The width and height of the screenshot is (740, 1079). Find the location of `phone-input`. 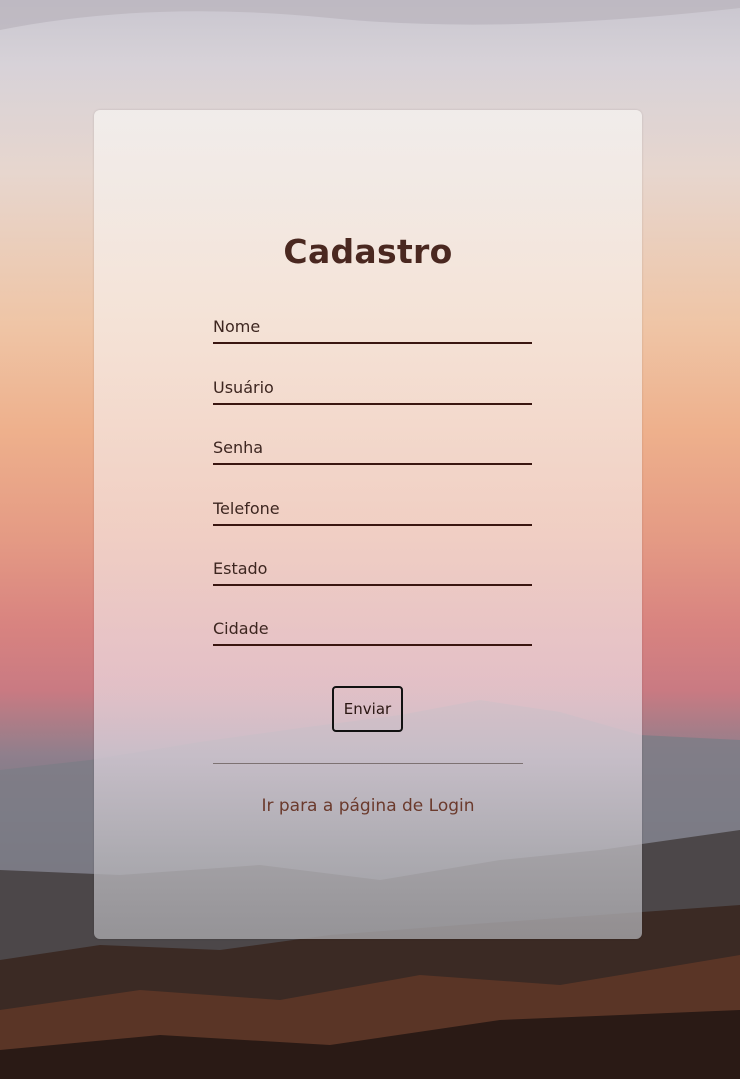

phone-input is located at coordinates (372, 506).